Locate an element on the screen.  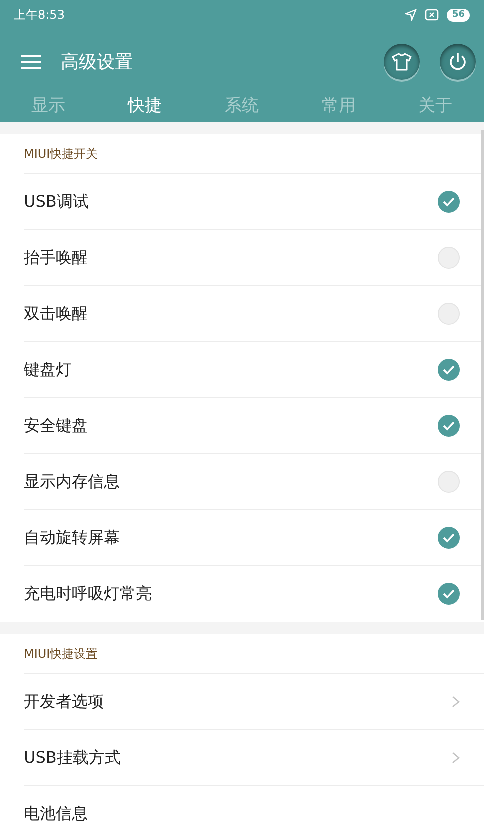
setting-label: 显示内存信息 is located at coordinates (231, 482).